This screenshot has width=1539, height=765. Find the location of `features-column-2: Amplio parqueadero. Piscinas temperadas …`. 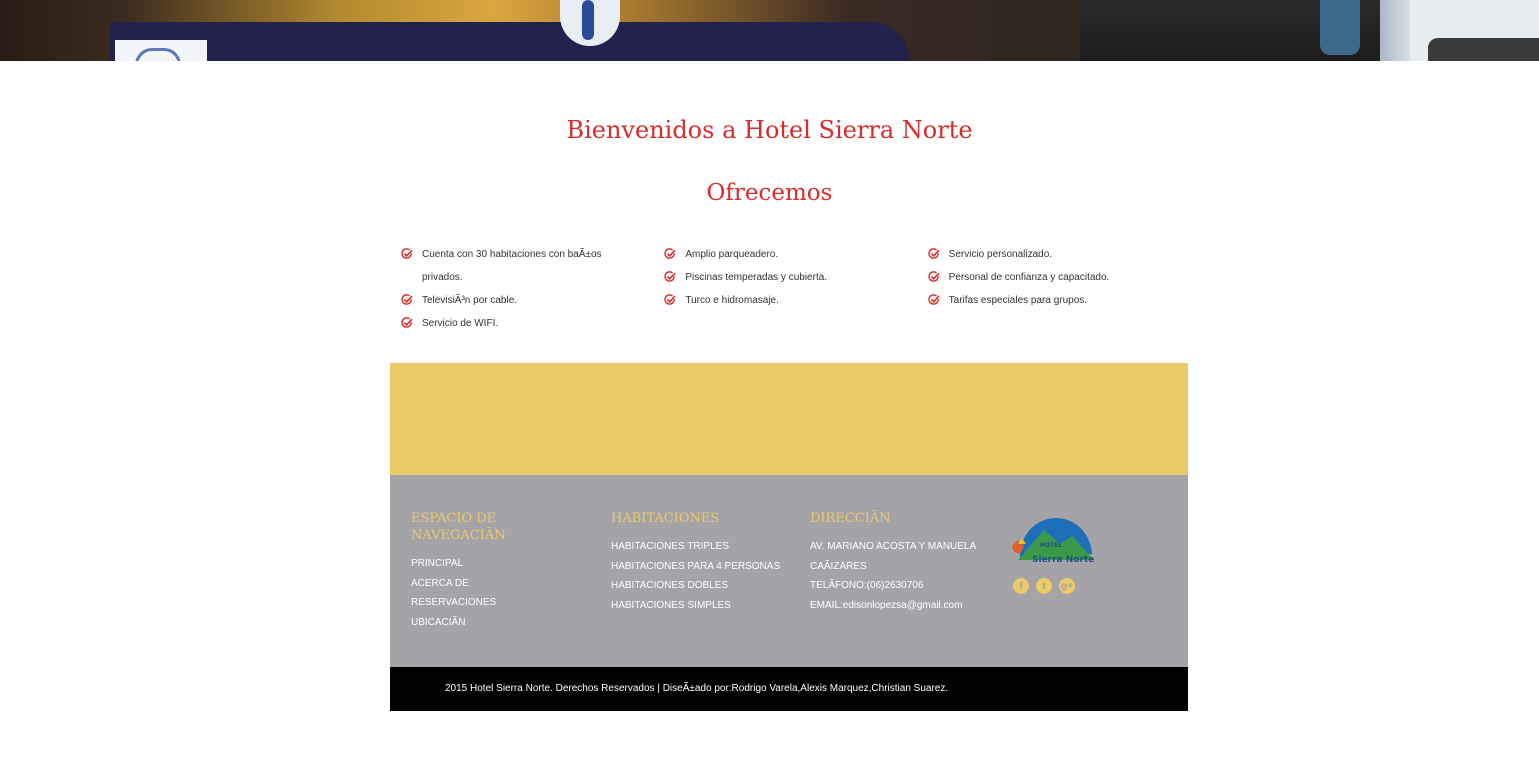

features-column-2: Amplio parqueadero. Piscinas temperadas … is located at coordinates (795, 289).